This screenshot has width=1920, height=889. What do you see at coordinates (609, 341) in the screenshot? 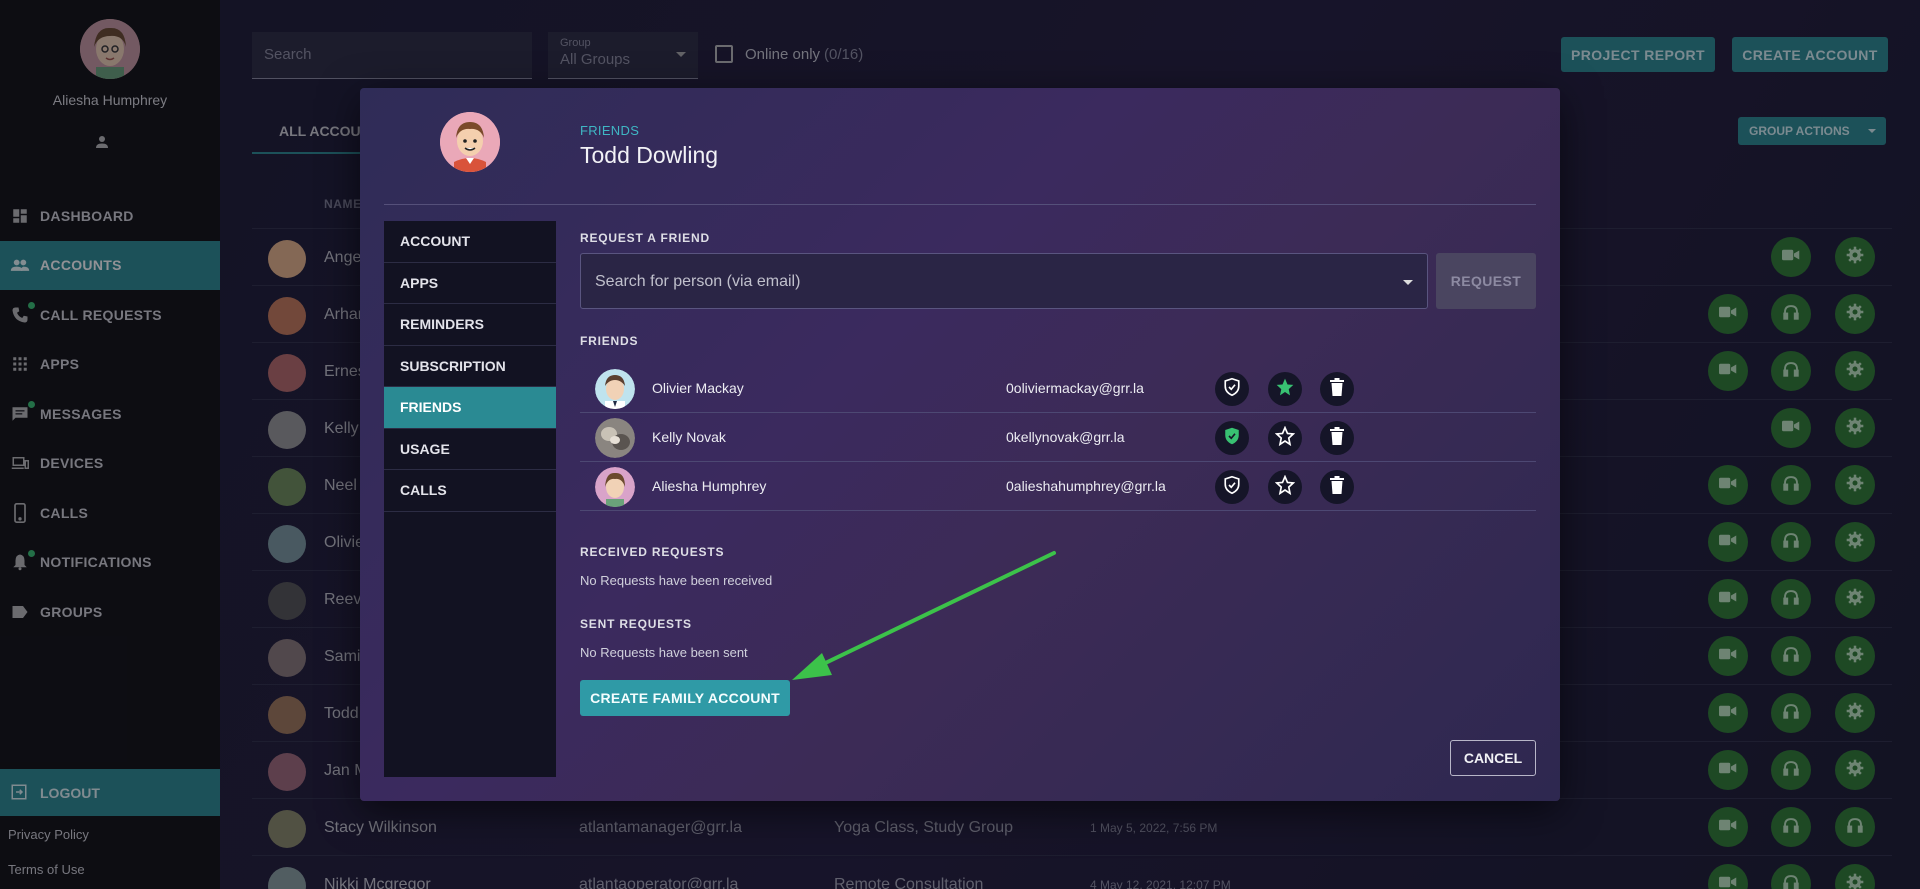
I see `friends-heading: FRIENDS` at bounding box center [609, 341].